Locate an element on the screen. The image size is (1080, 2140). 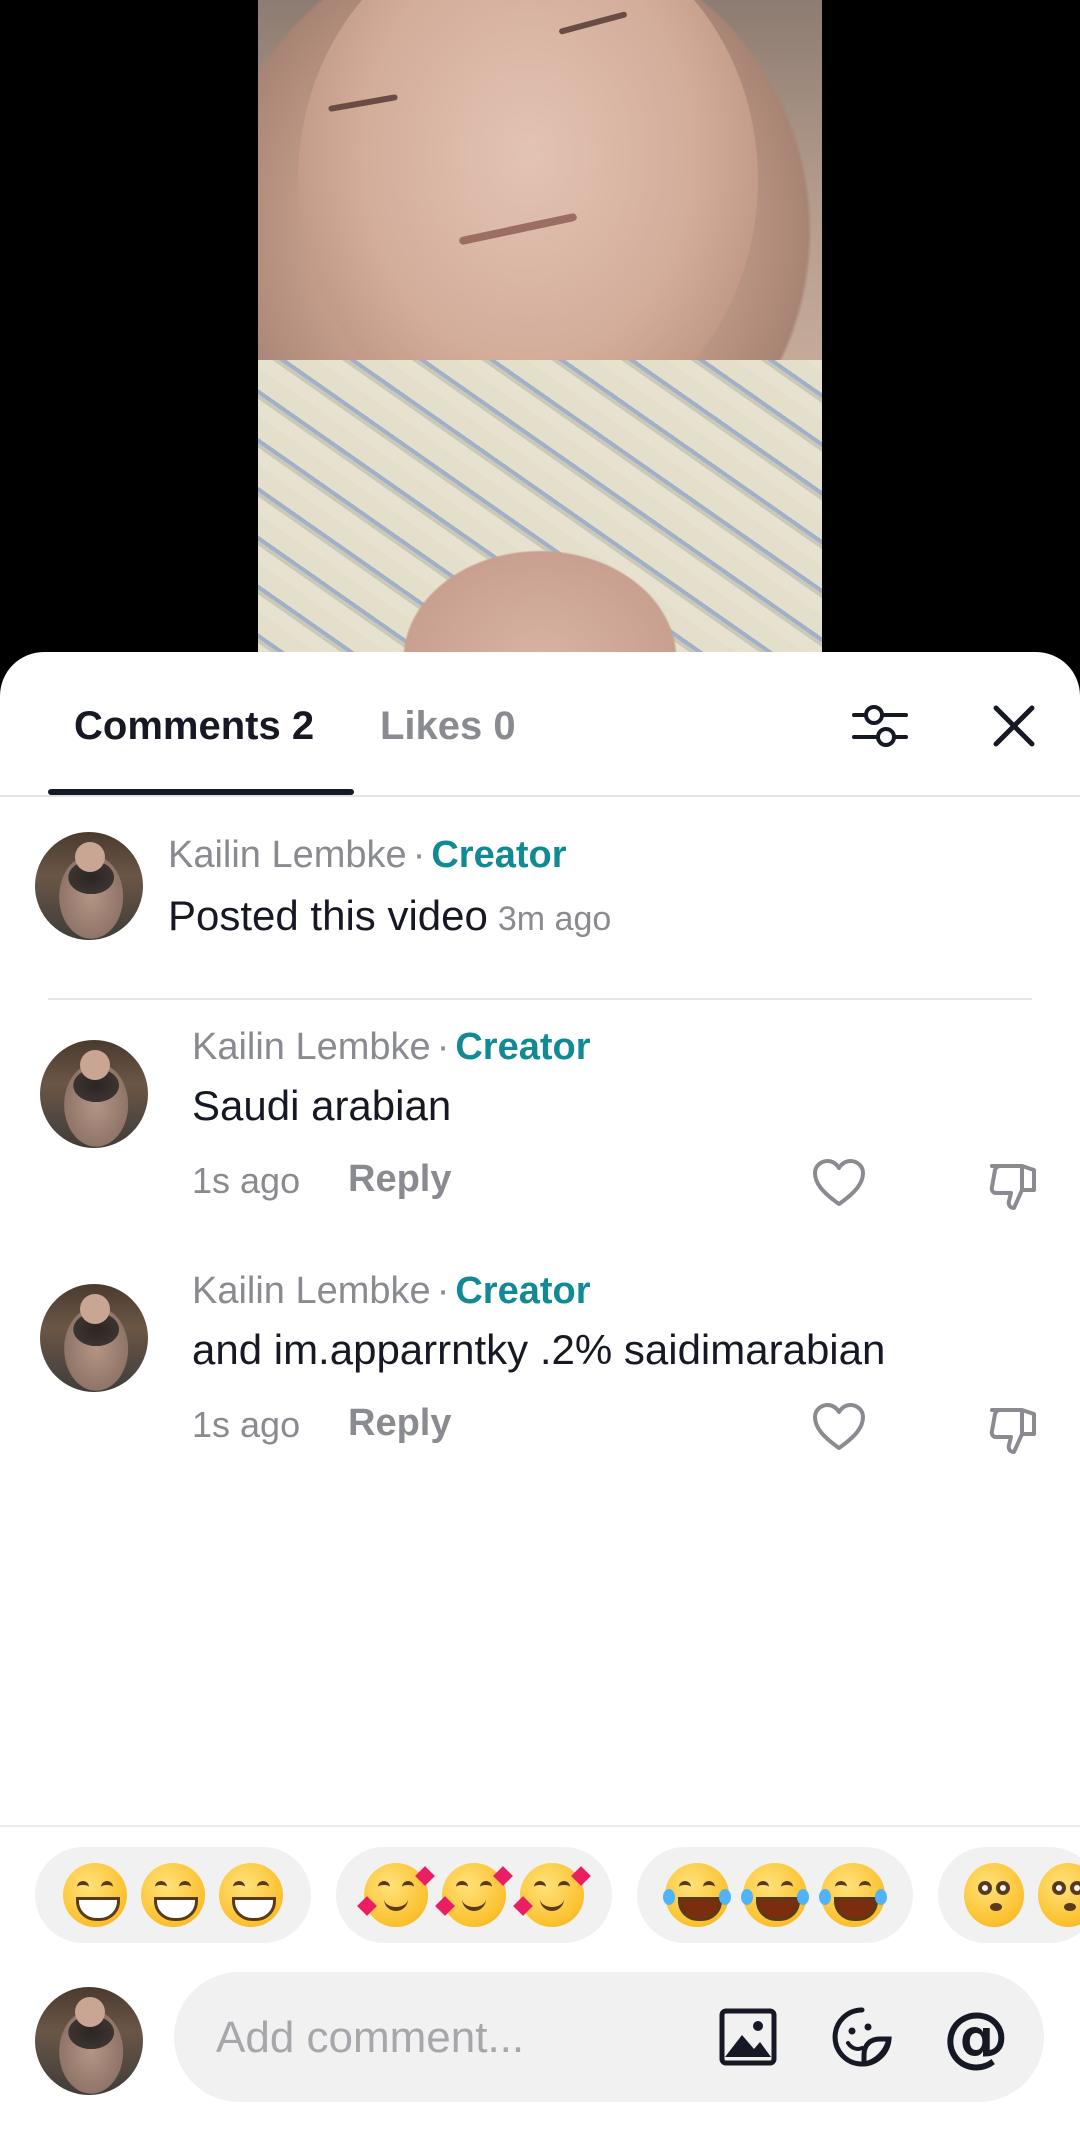
sticker-button is located at coordinates (862, 2037).